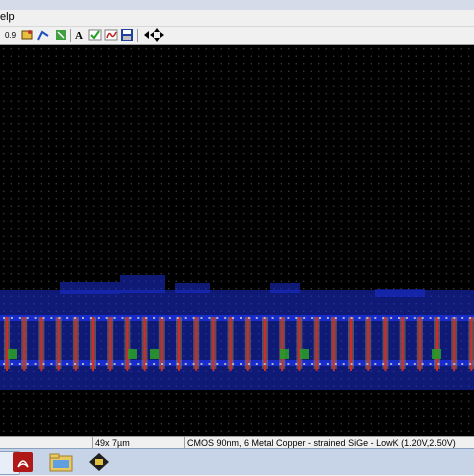 The width and height of the screenshot is (474, 476). I want to click on toolbar: 0.9 A, so click(237, 36).